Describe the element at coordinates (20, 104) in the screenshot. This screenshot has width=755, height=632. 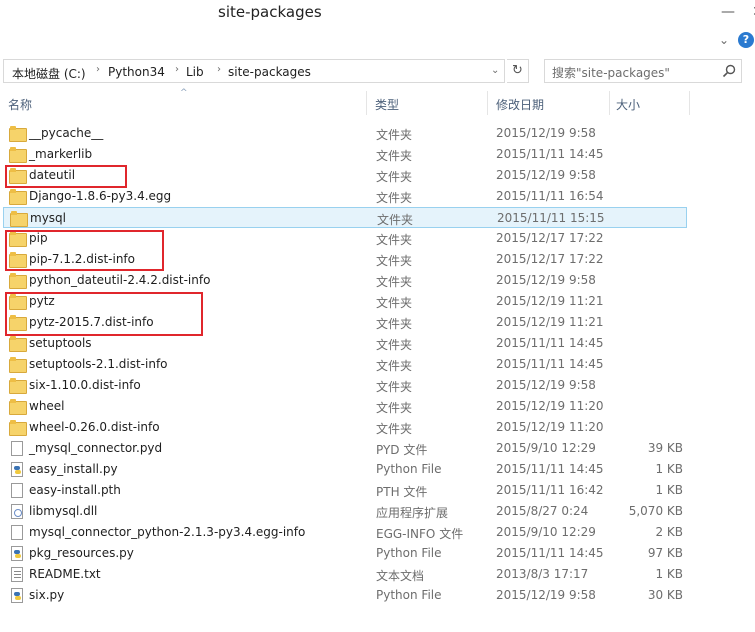
I see `column-header-name: 名称` at that location.